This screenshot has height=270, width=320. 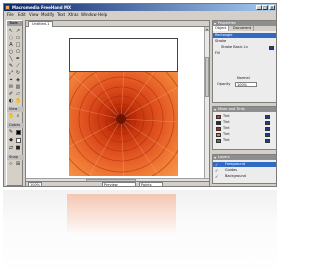 What do you see at coordinates (272, 7) in the screenshot?
I see `close-button: ×` at bounding box center [272, 7].